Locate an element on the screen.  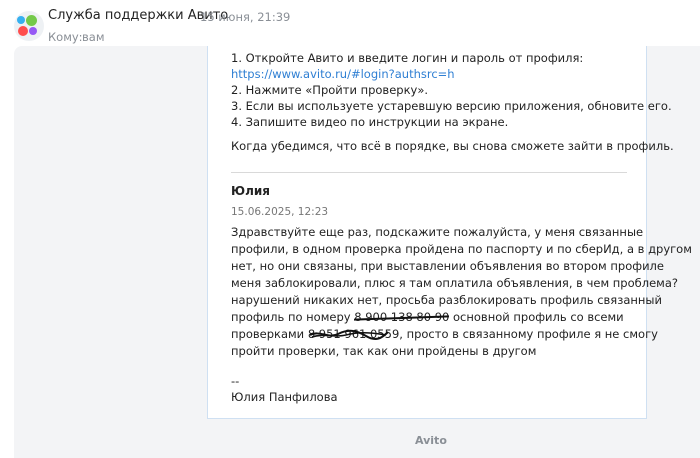
reply-line-7-start: проверками is located at coordinates (268, 334).